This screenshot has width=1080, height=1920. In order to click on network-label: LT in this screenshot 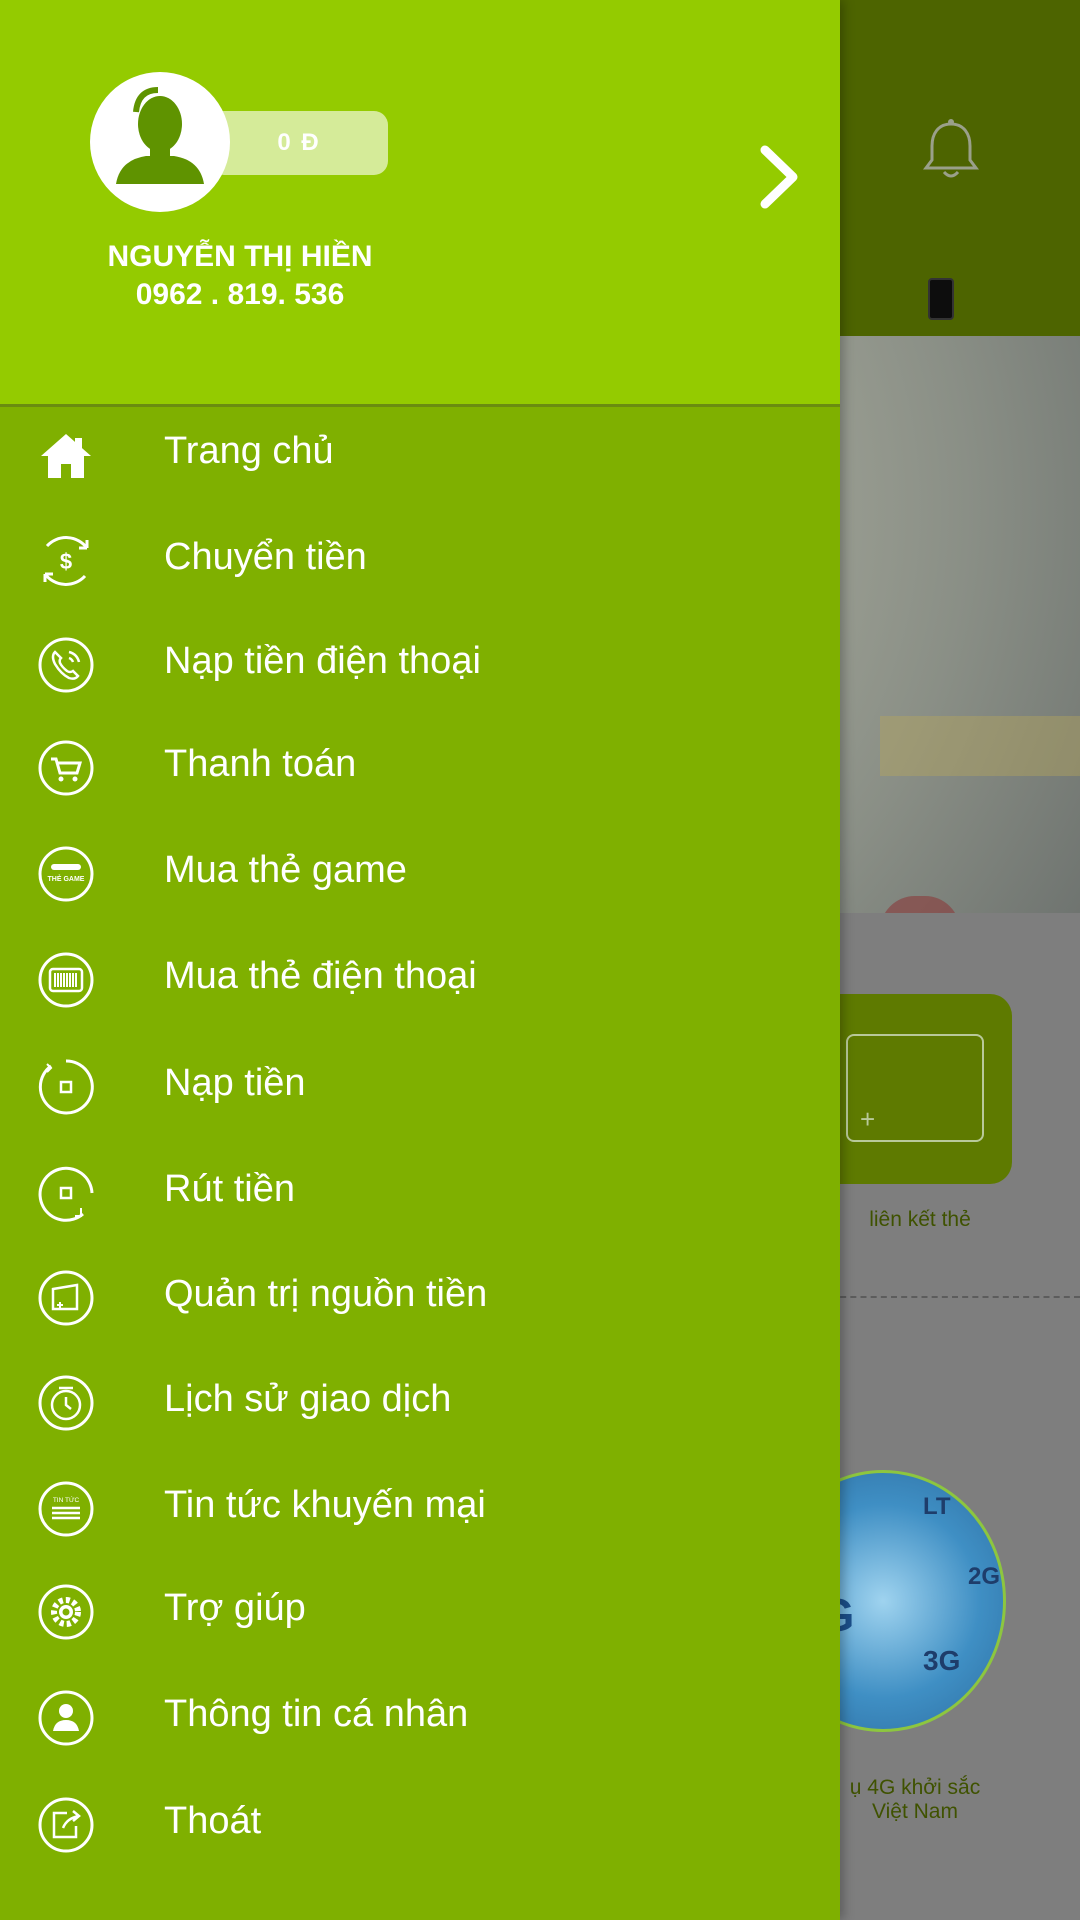, I will do `click(937, 1506)`.